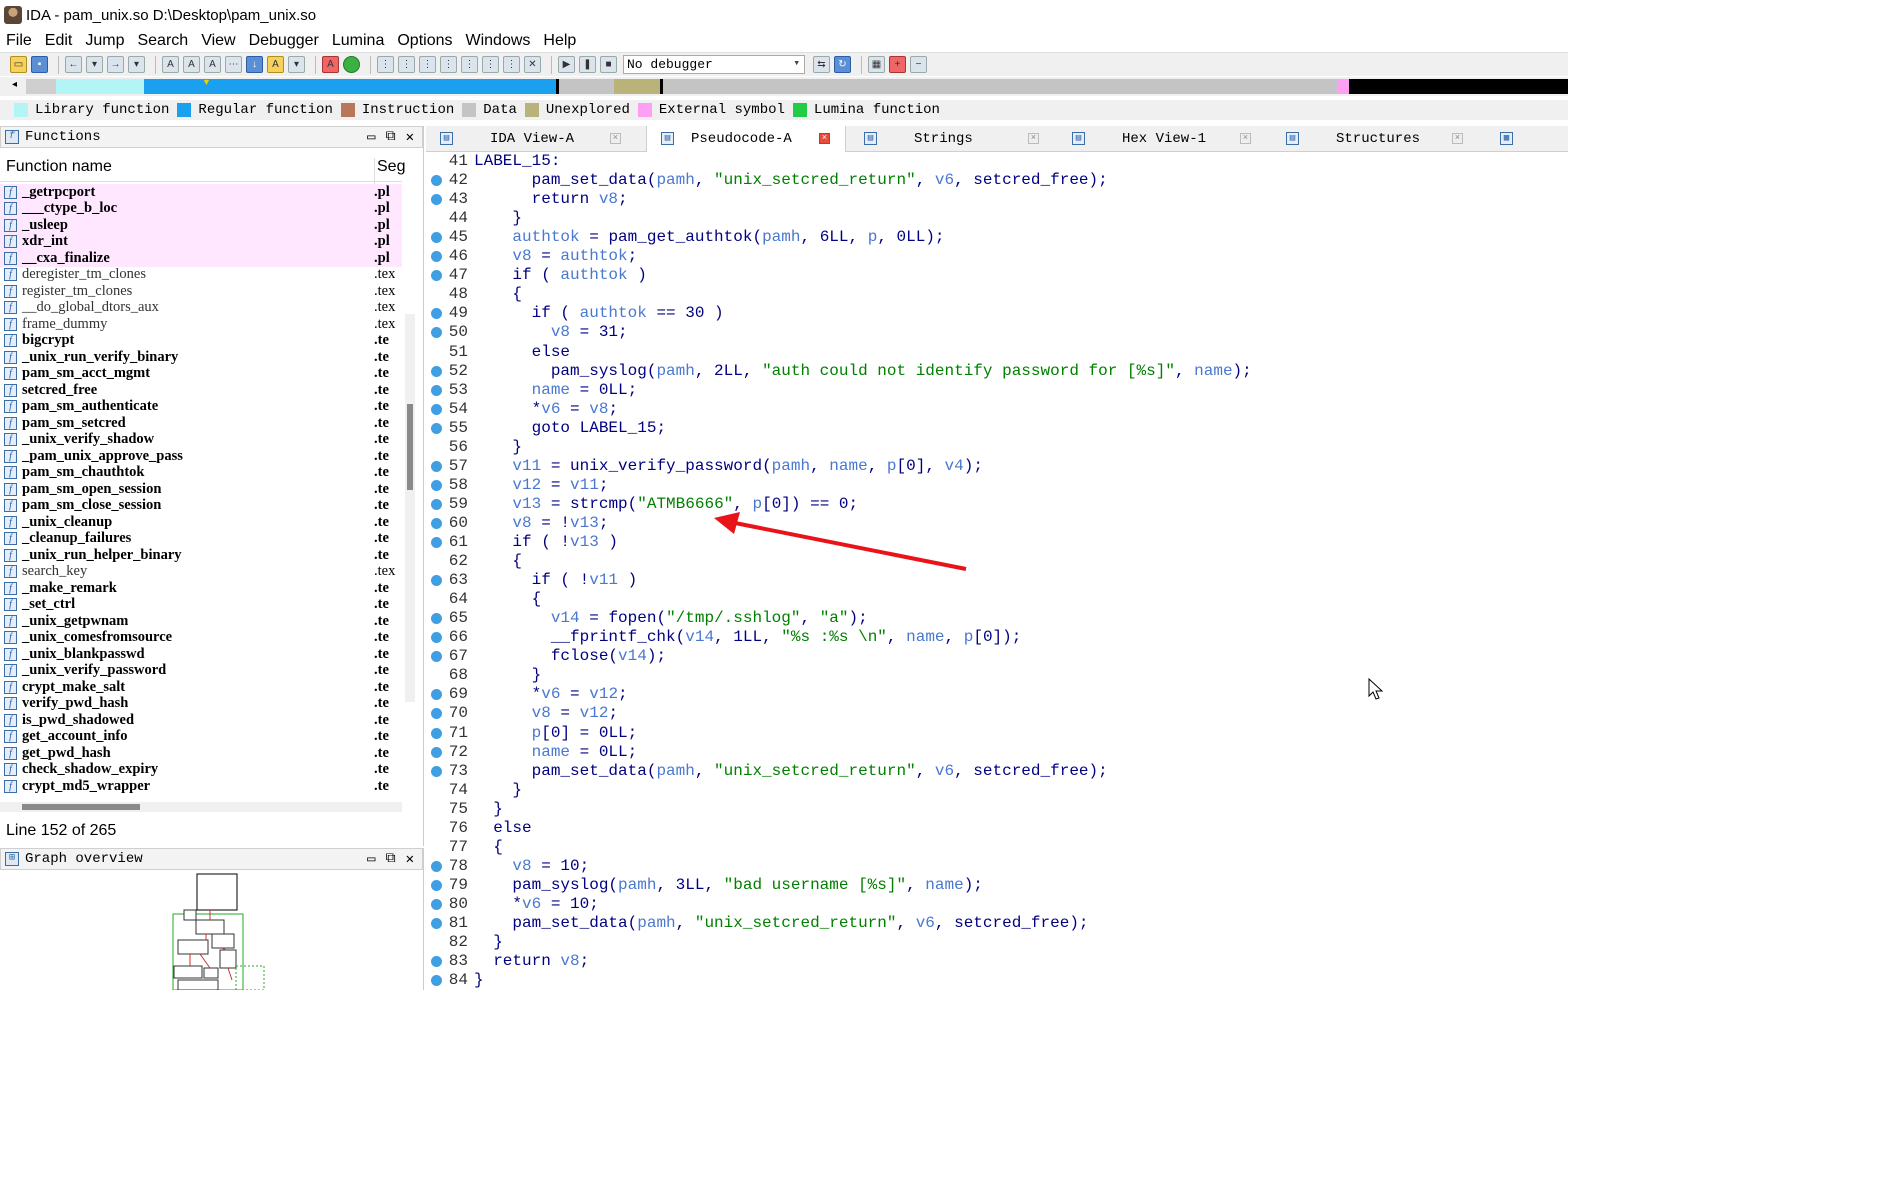 This screenshot has width=1894, height=1196. Describe the element at coordinates (201, 522) in the screenshot. I see `function-row: f _unix_cleanup .te` at that location.